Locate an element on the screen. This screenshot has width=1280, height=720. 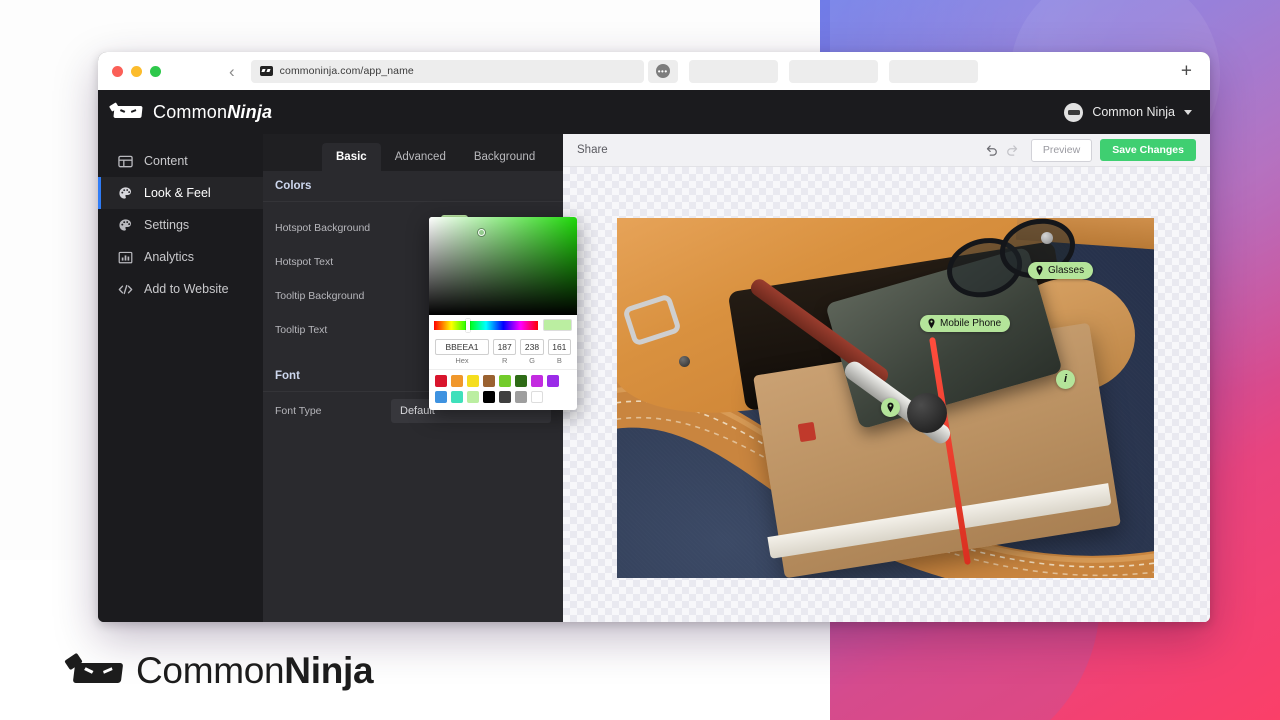
window-controls is located at coordinates (136, 71).